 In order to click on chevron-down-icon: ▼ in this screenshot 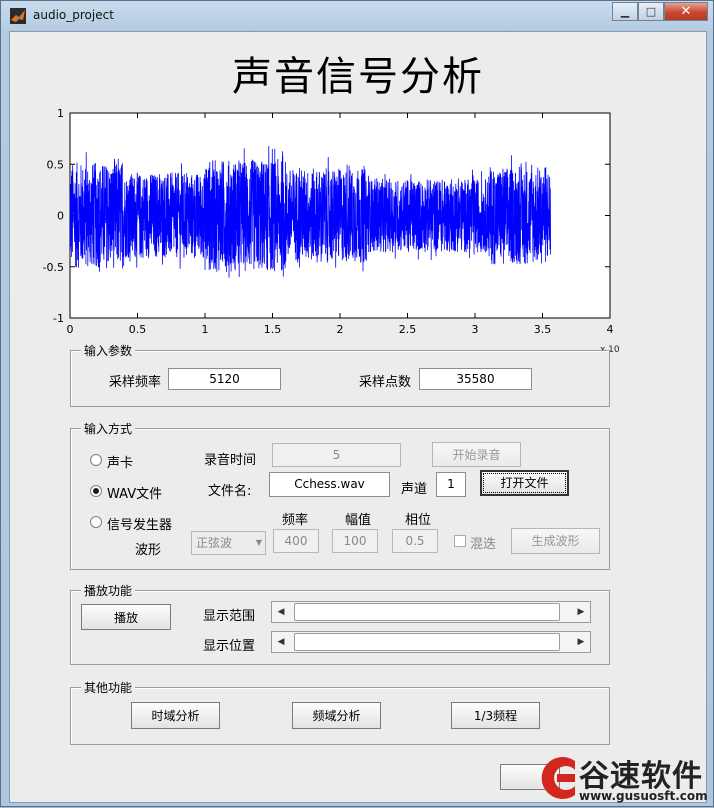, I will do `click(258, 542)`.